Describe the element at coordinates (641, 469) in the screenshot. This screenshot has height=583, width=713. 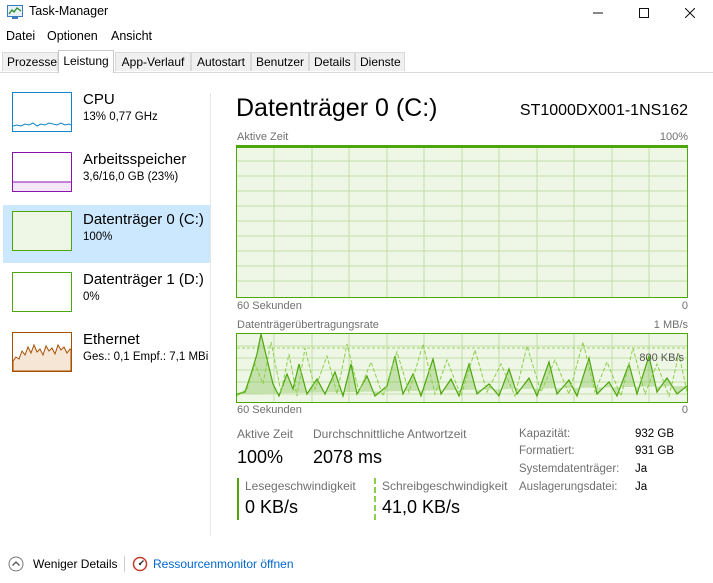
I see `system-disk-value: Ja` at that location.